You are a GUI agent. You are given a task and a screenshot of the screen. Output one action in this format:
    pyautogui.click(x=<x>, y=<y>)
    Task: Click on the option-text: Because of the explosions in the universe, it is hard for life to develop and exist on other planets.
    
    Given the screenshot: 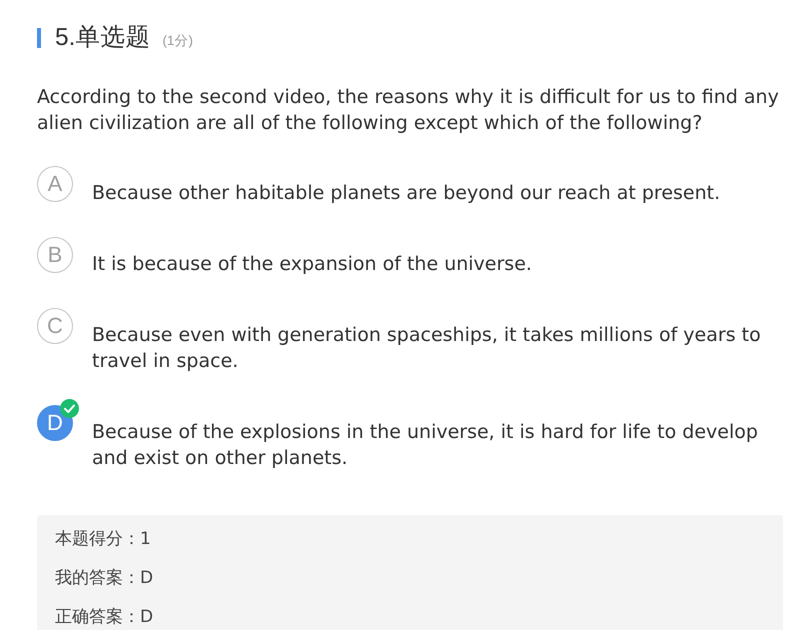 What is the action you would take?
    pyautogui.click(x=425, y=445)
    